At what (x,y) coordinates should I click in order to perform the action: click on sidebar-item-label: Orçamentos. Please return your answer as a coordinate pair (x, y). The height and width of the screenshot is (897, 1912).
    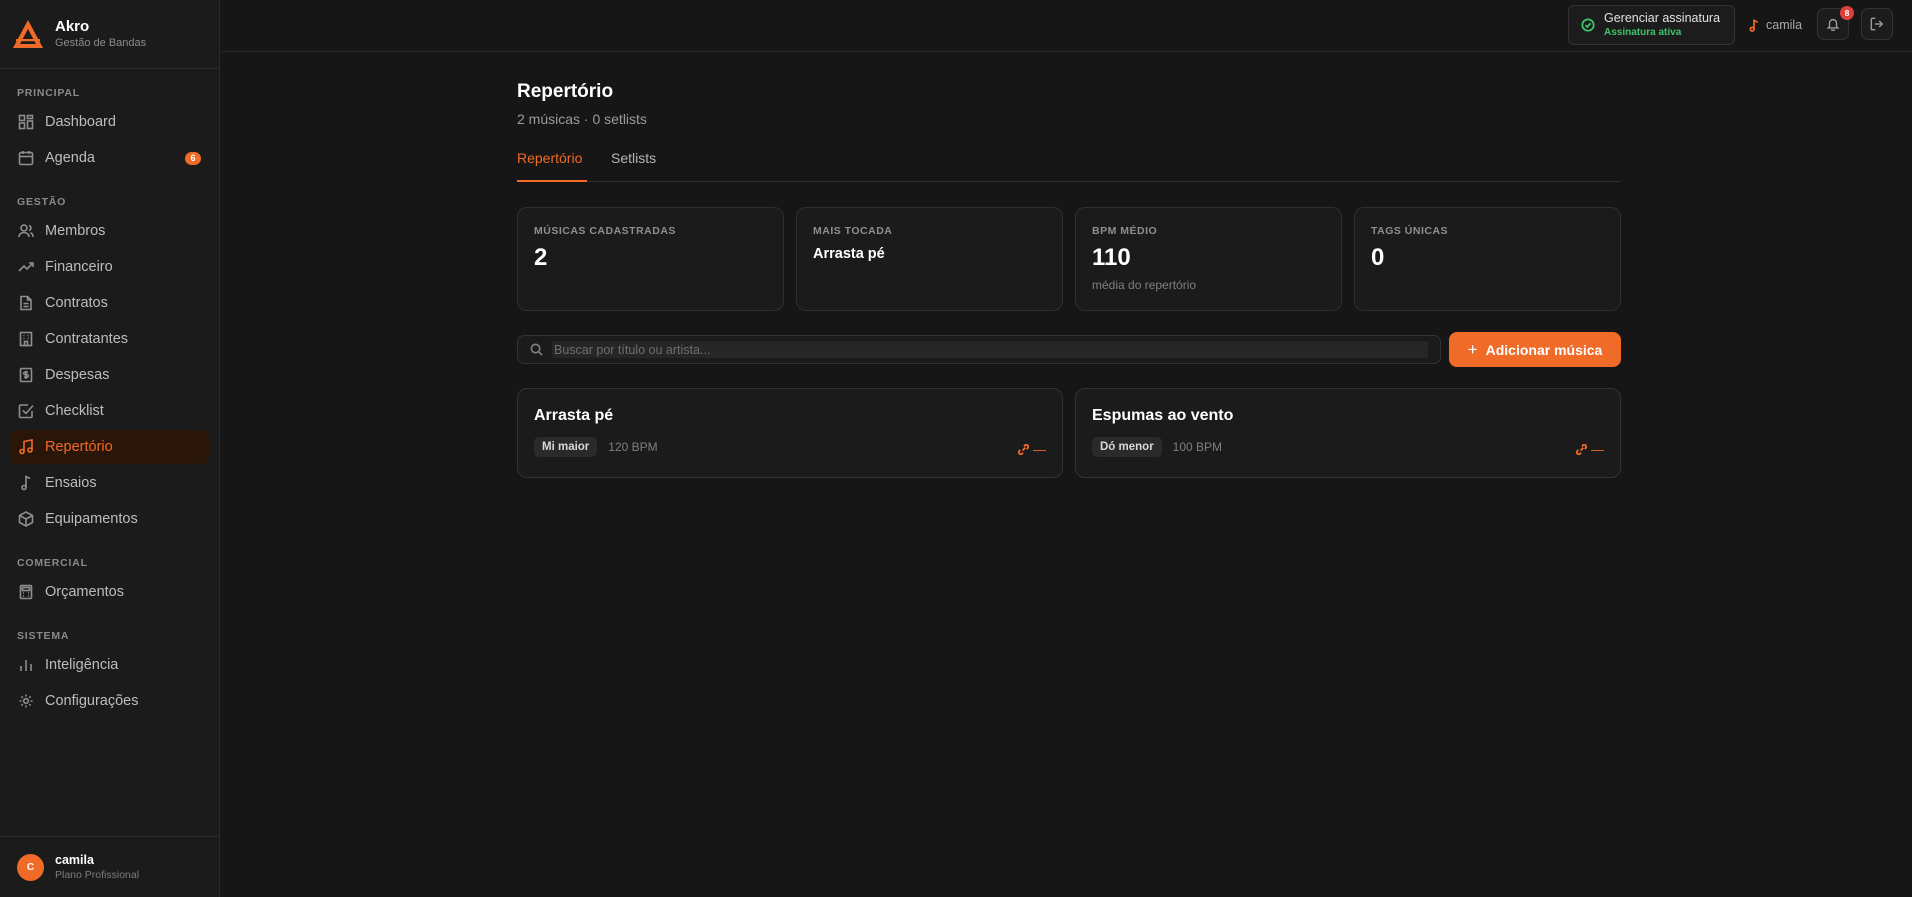
    Looking at the image, I should click on (84, 592).